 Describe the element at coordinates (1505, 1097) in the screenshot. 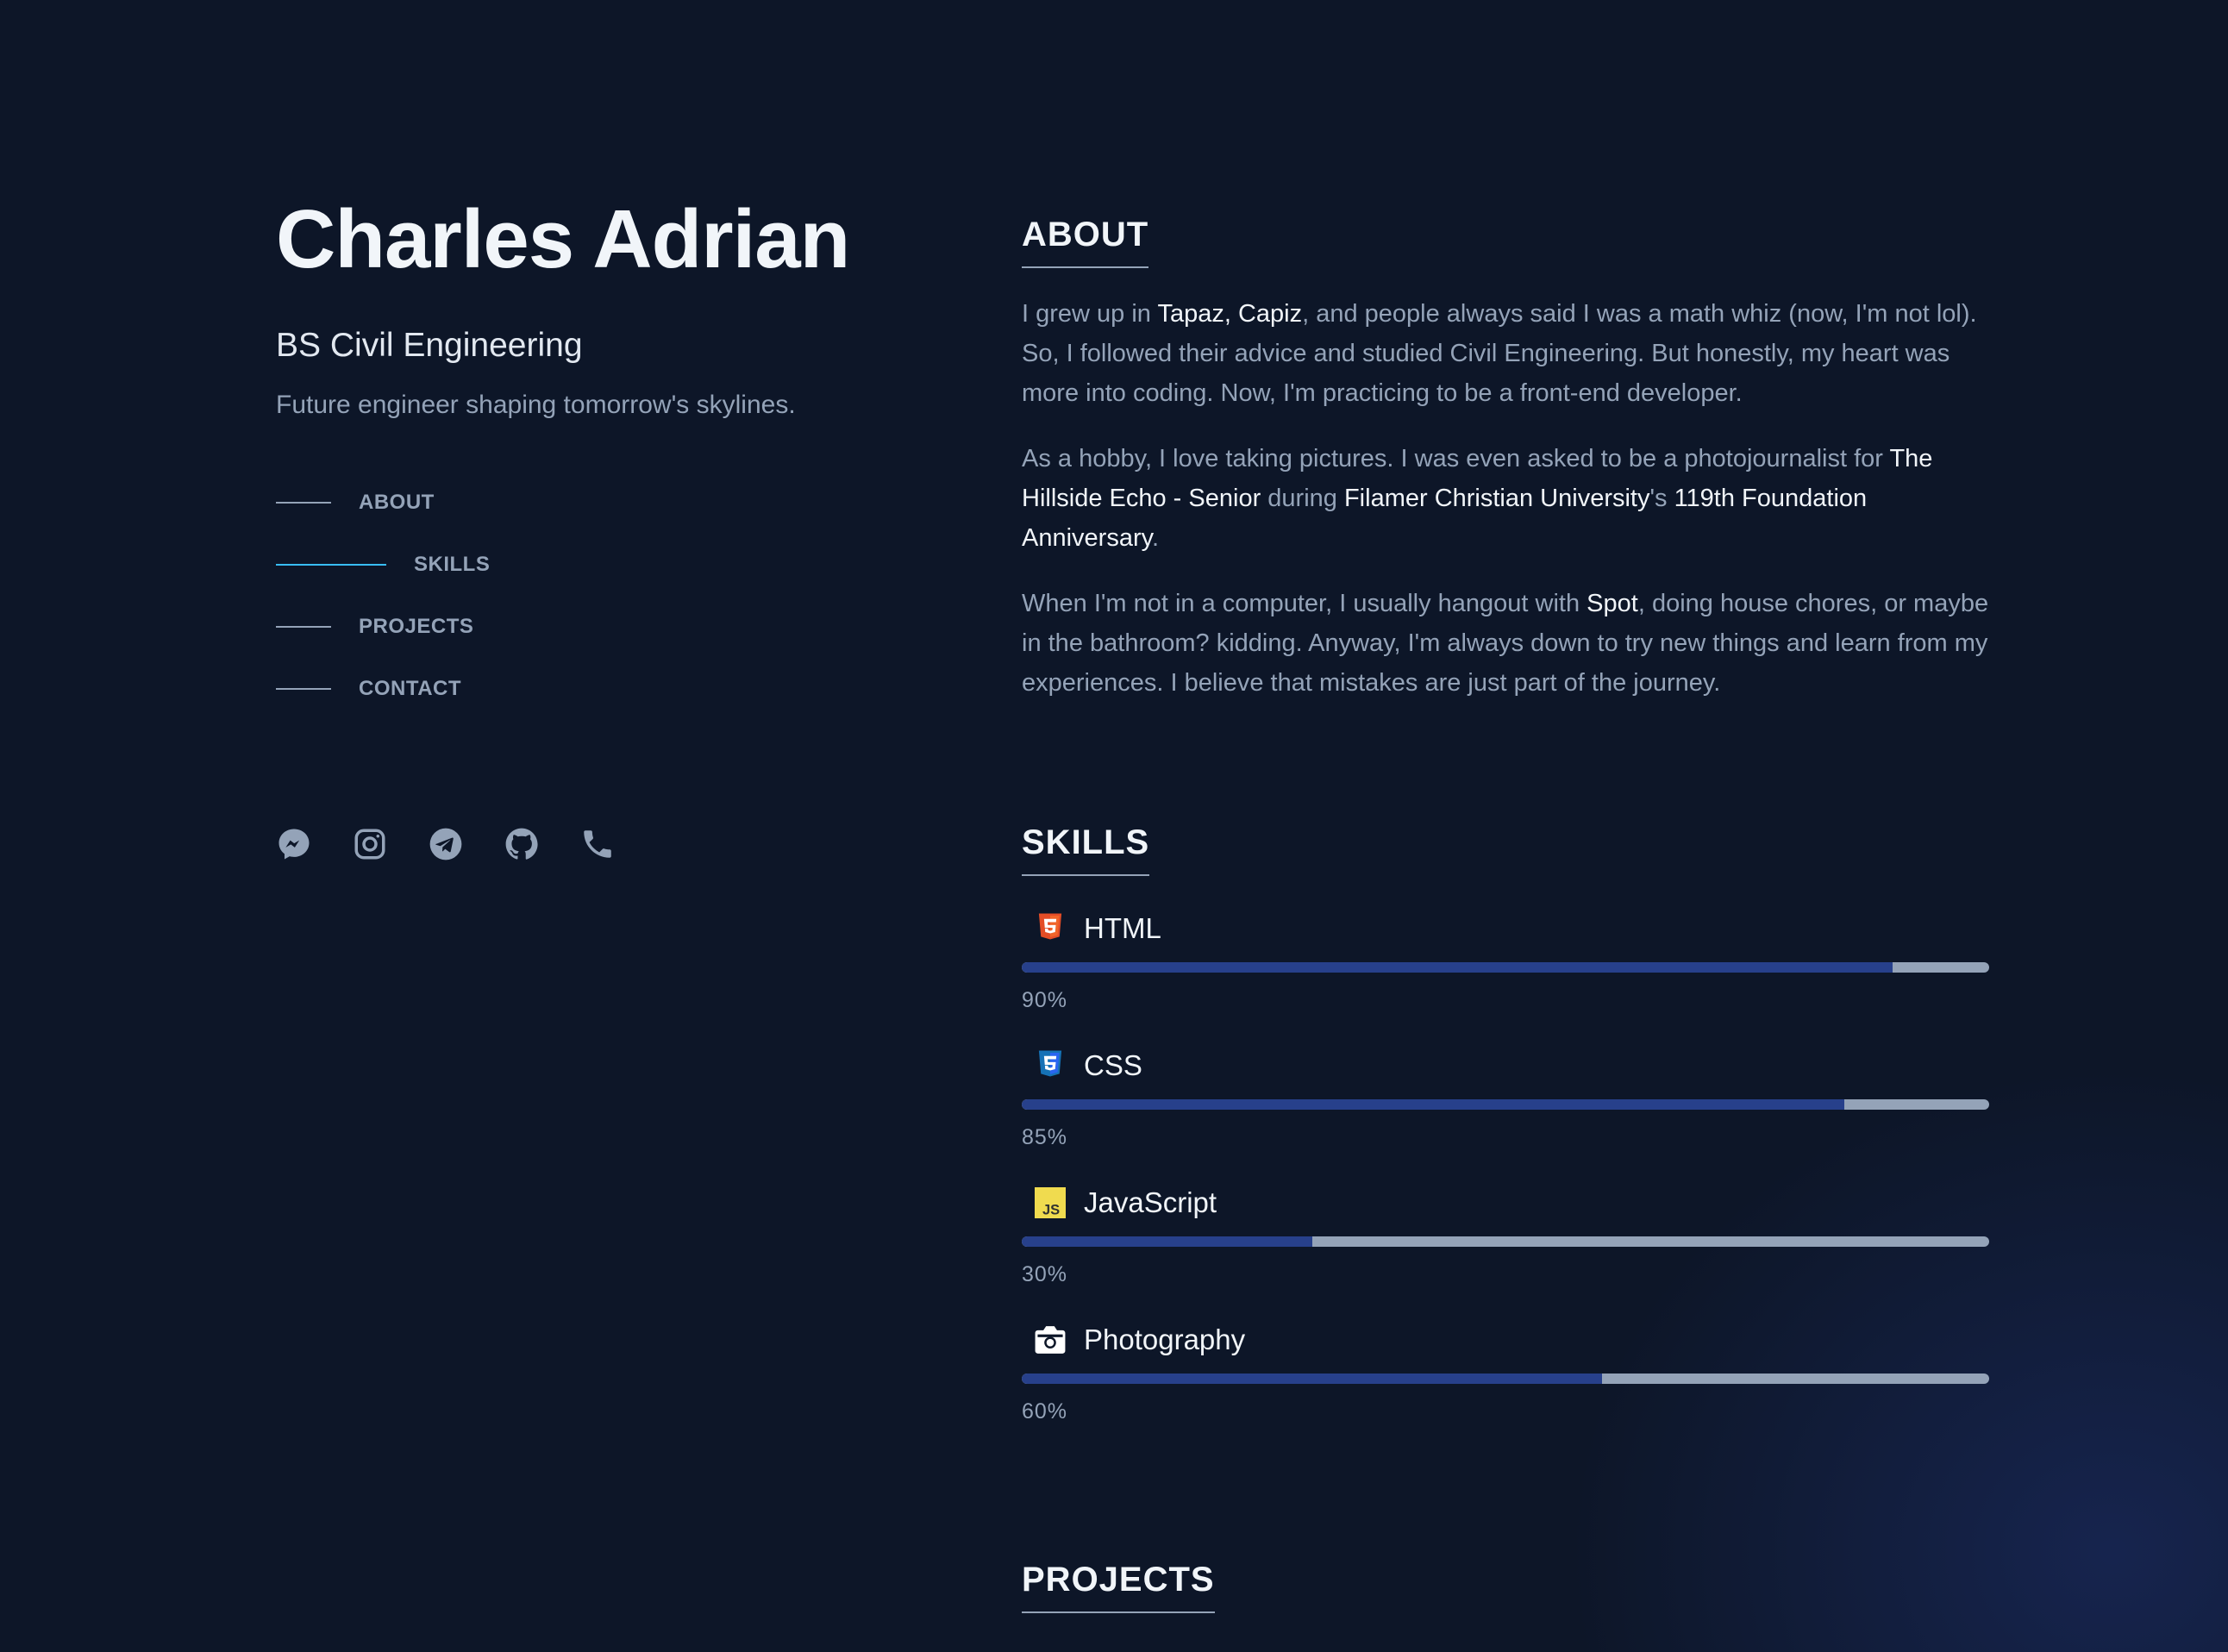

I see `skill-css: CSS 85%` at that location.